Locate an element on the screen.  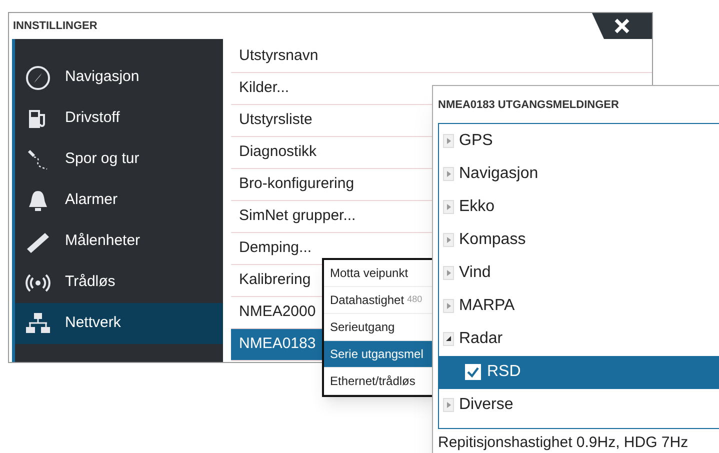
close-icon is located at coordinates (622, 26).